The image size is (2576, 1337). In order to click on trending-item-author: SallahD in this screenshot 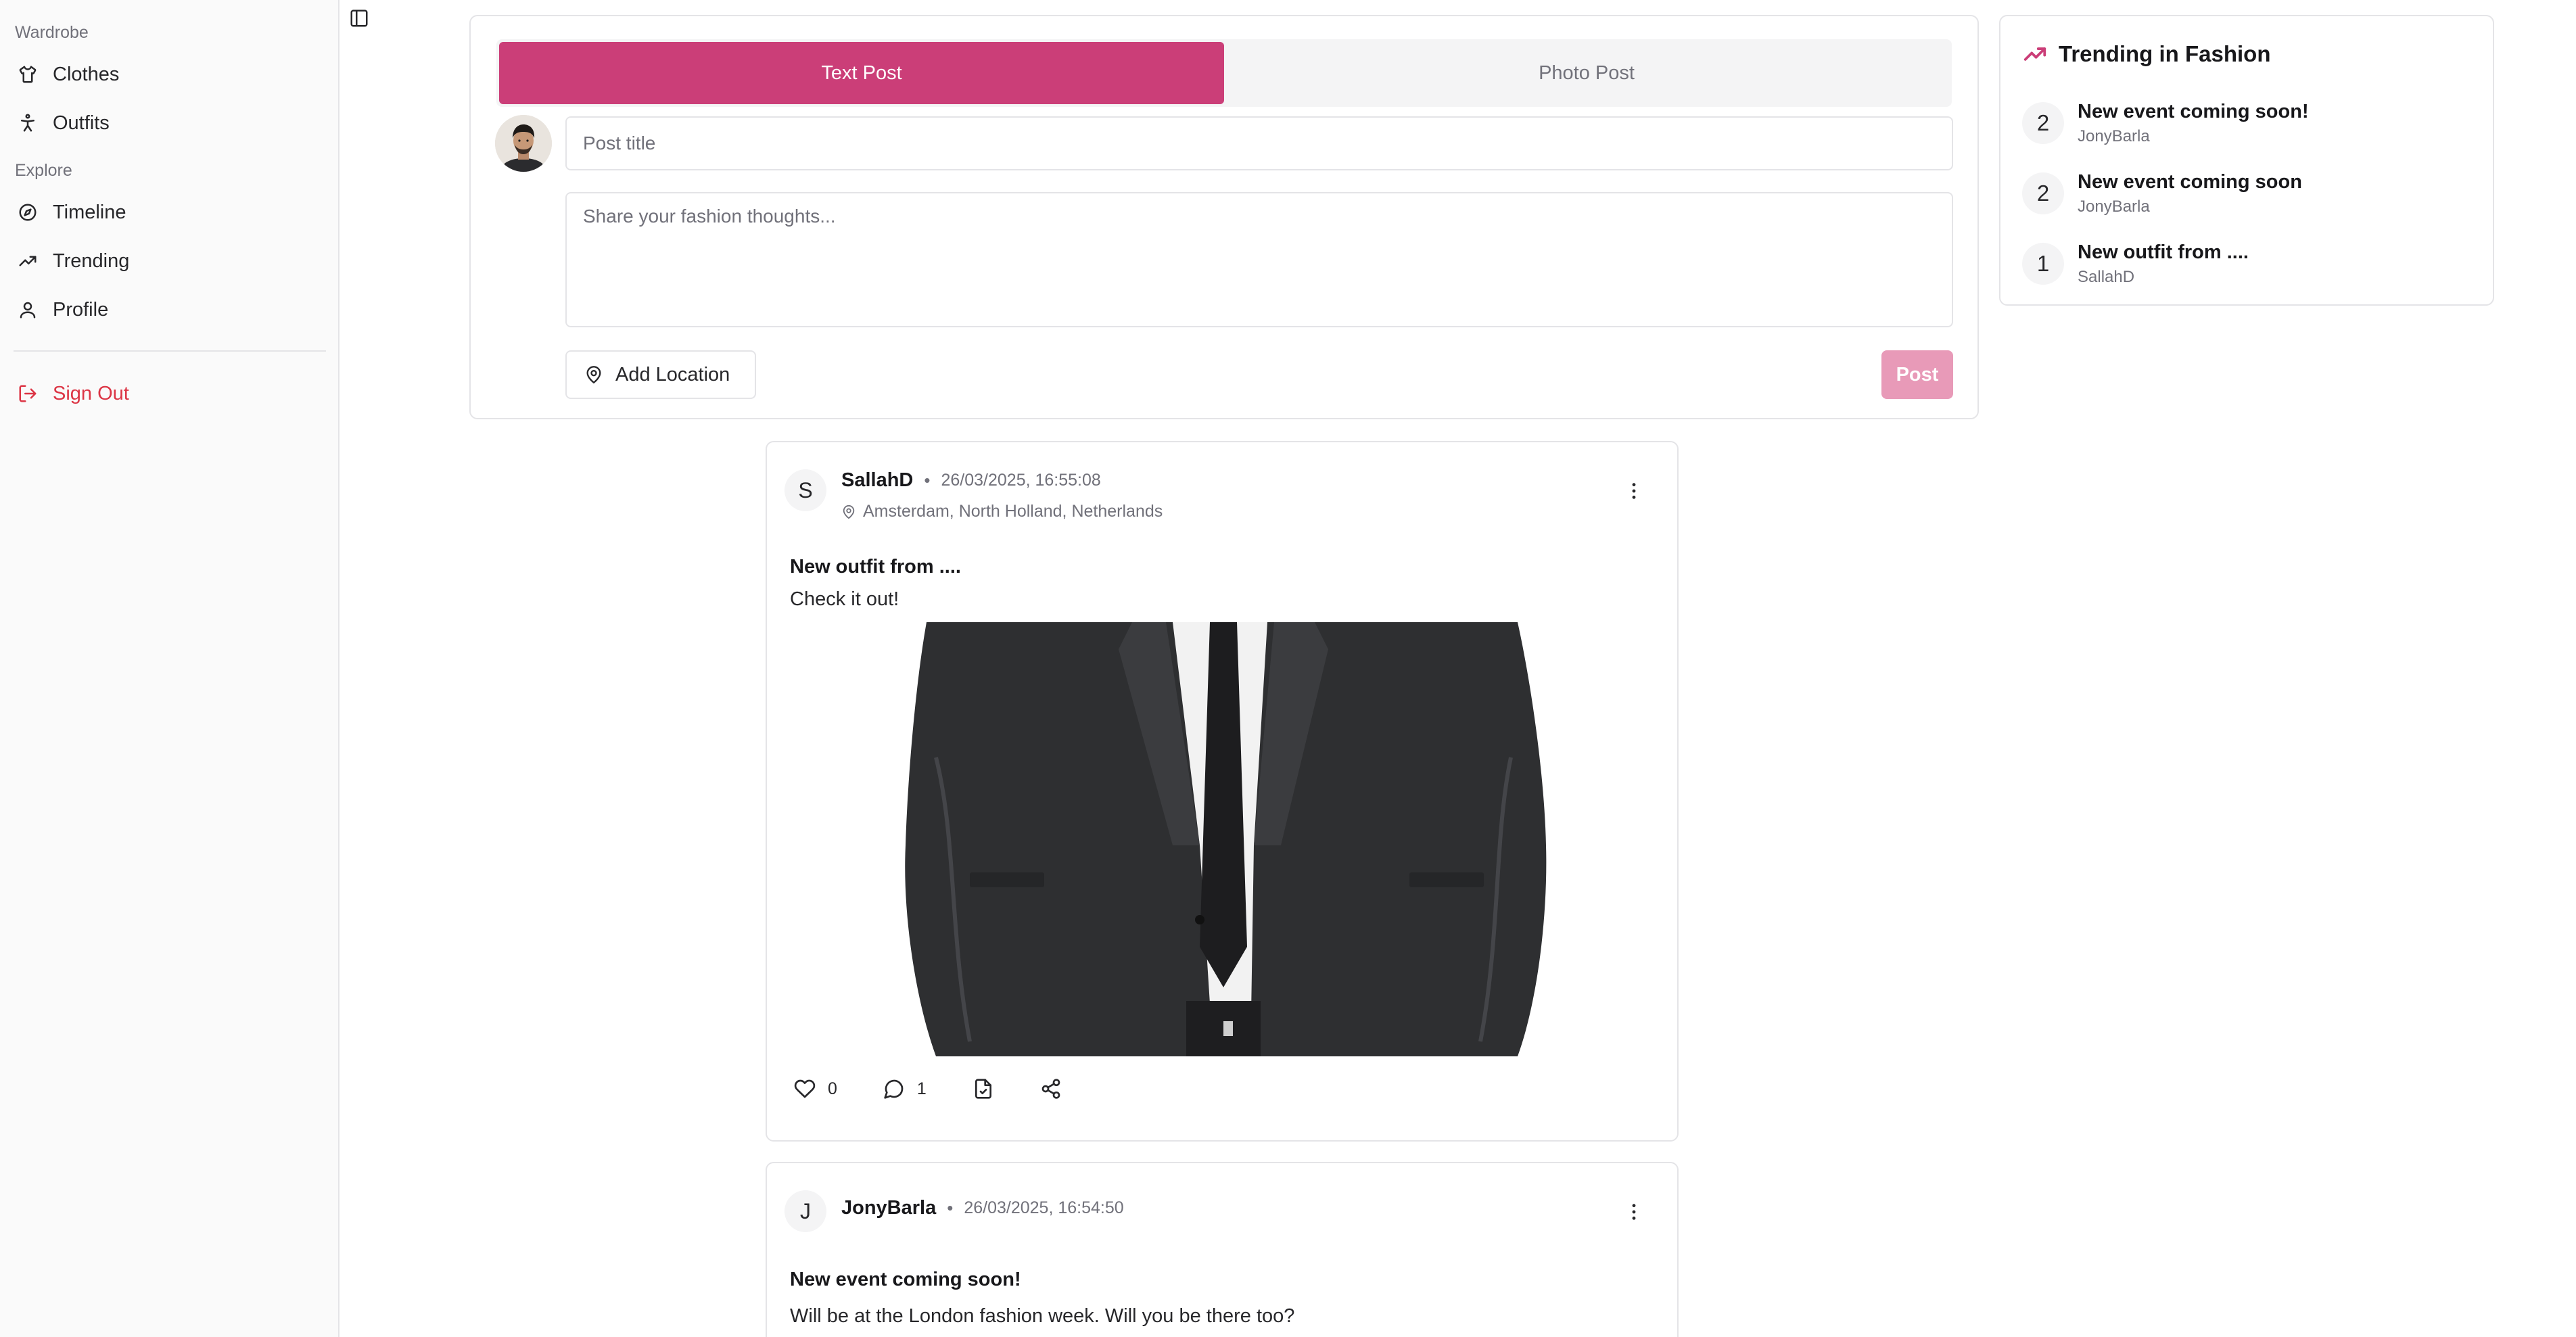, I will do `click(2106, 276)`.